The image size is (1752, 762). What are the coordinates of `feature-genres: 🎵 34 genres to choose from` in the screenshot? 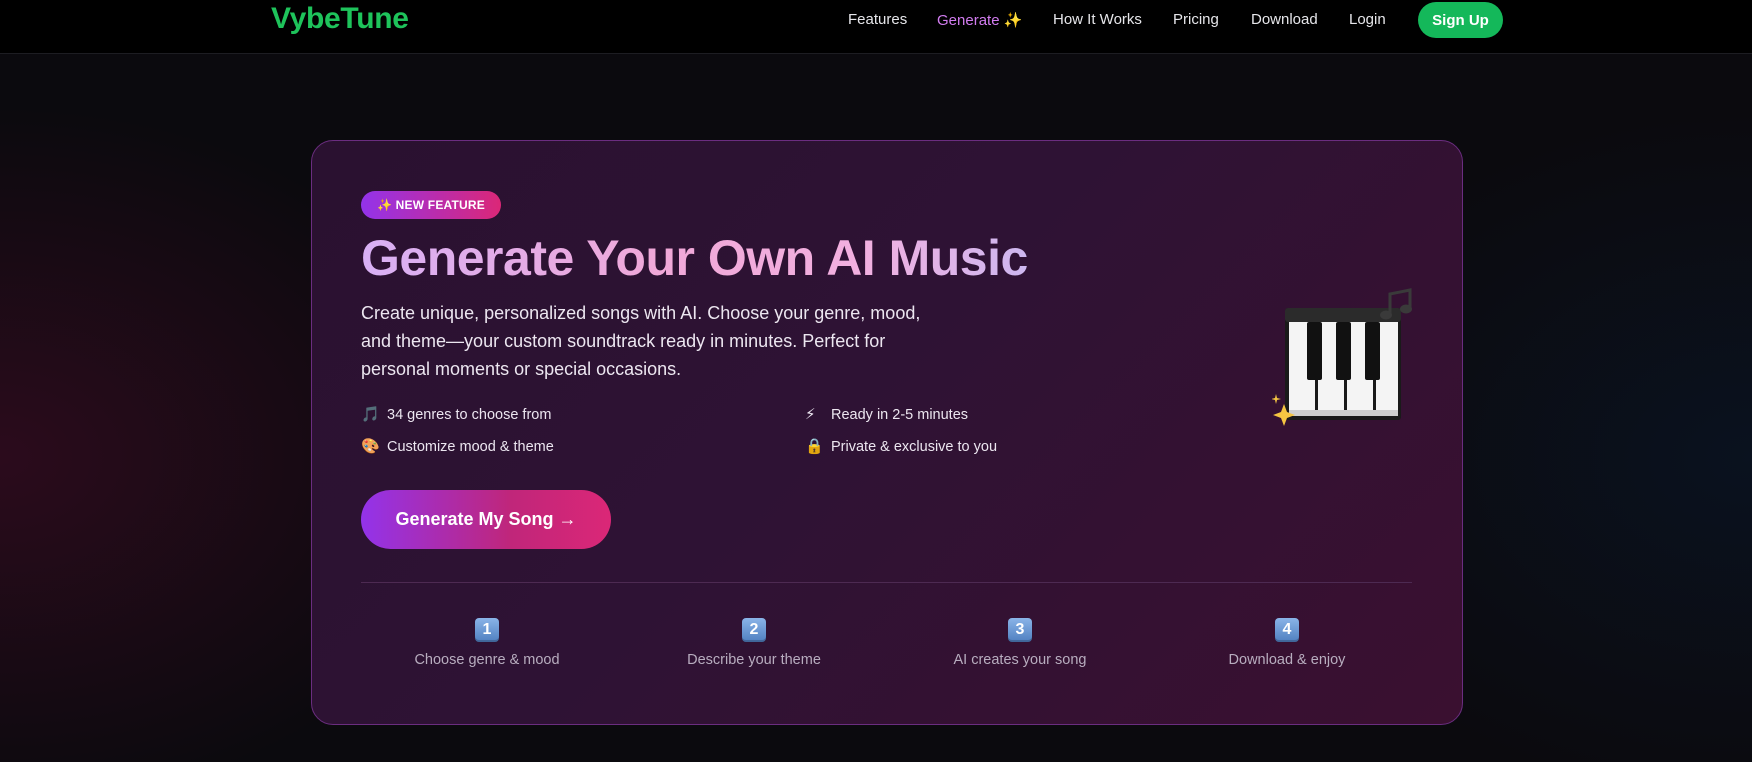 It's located at (456, 414).